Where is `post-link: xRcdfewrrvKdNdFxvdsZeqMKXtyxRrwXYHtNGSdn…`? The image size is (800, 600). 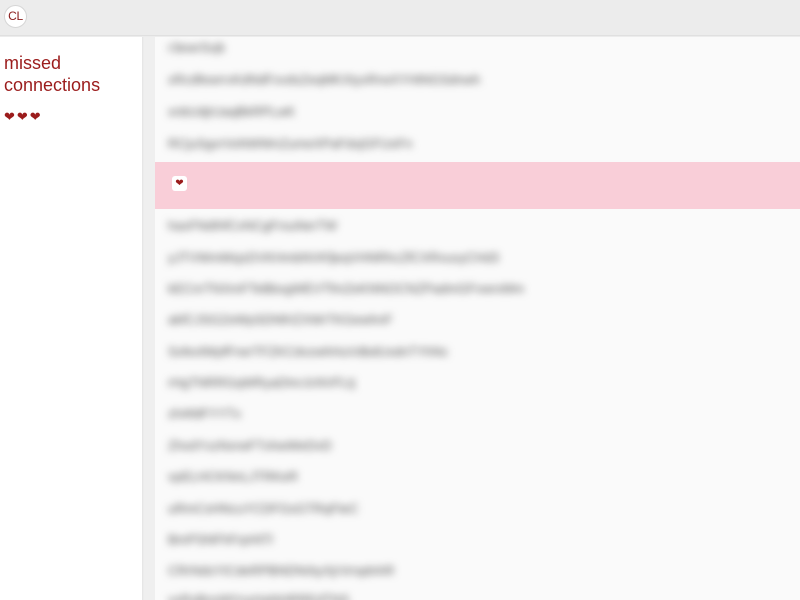 post-link: xRcdfewrrvKdNdFxvdsZeqMKXtyxRrwXYHtNGSdn… is located at coordinates (324, 80).